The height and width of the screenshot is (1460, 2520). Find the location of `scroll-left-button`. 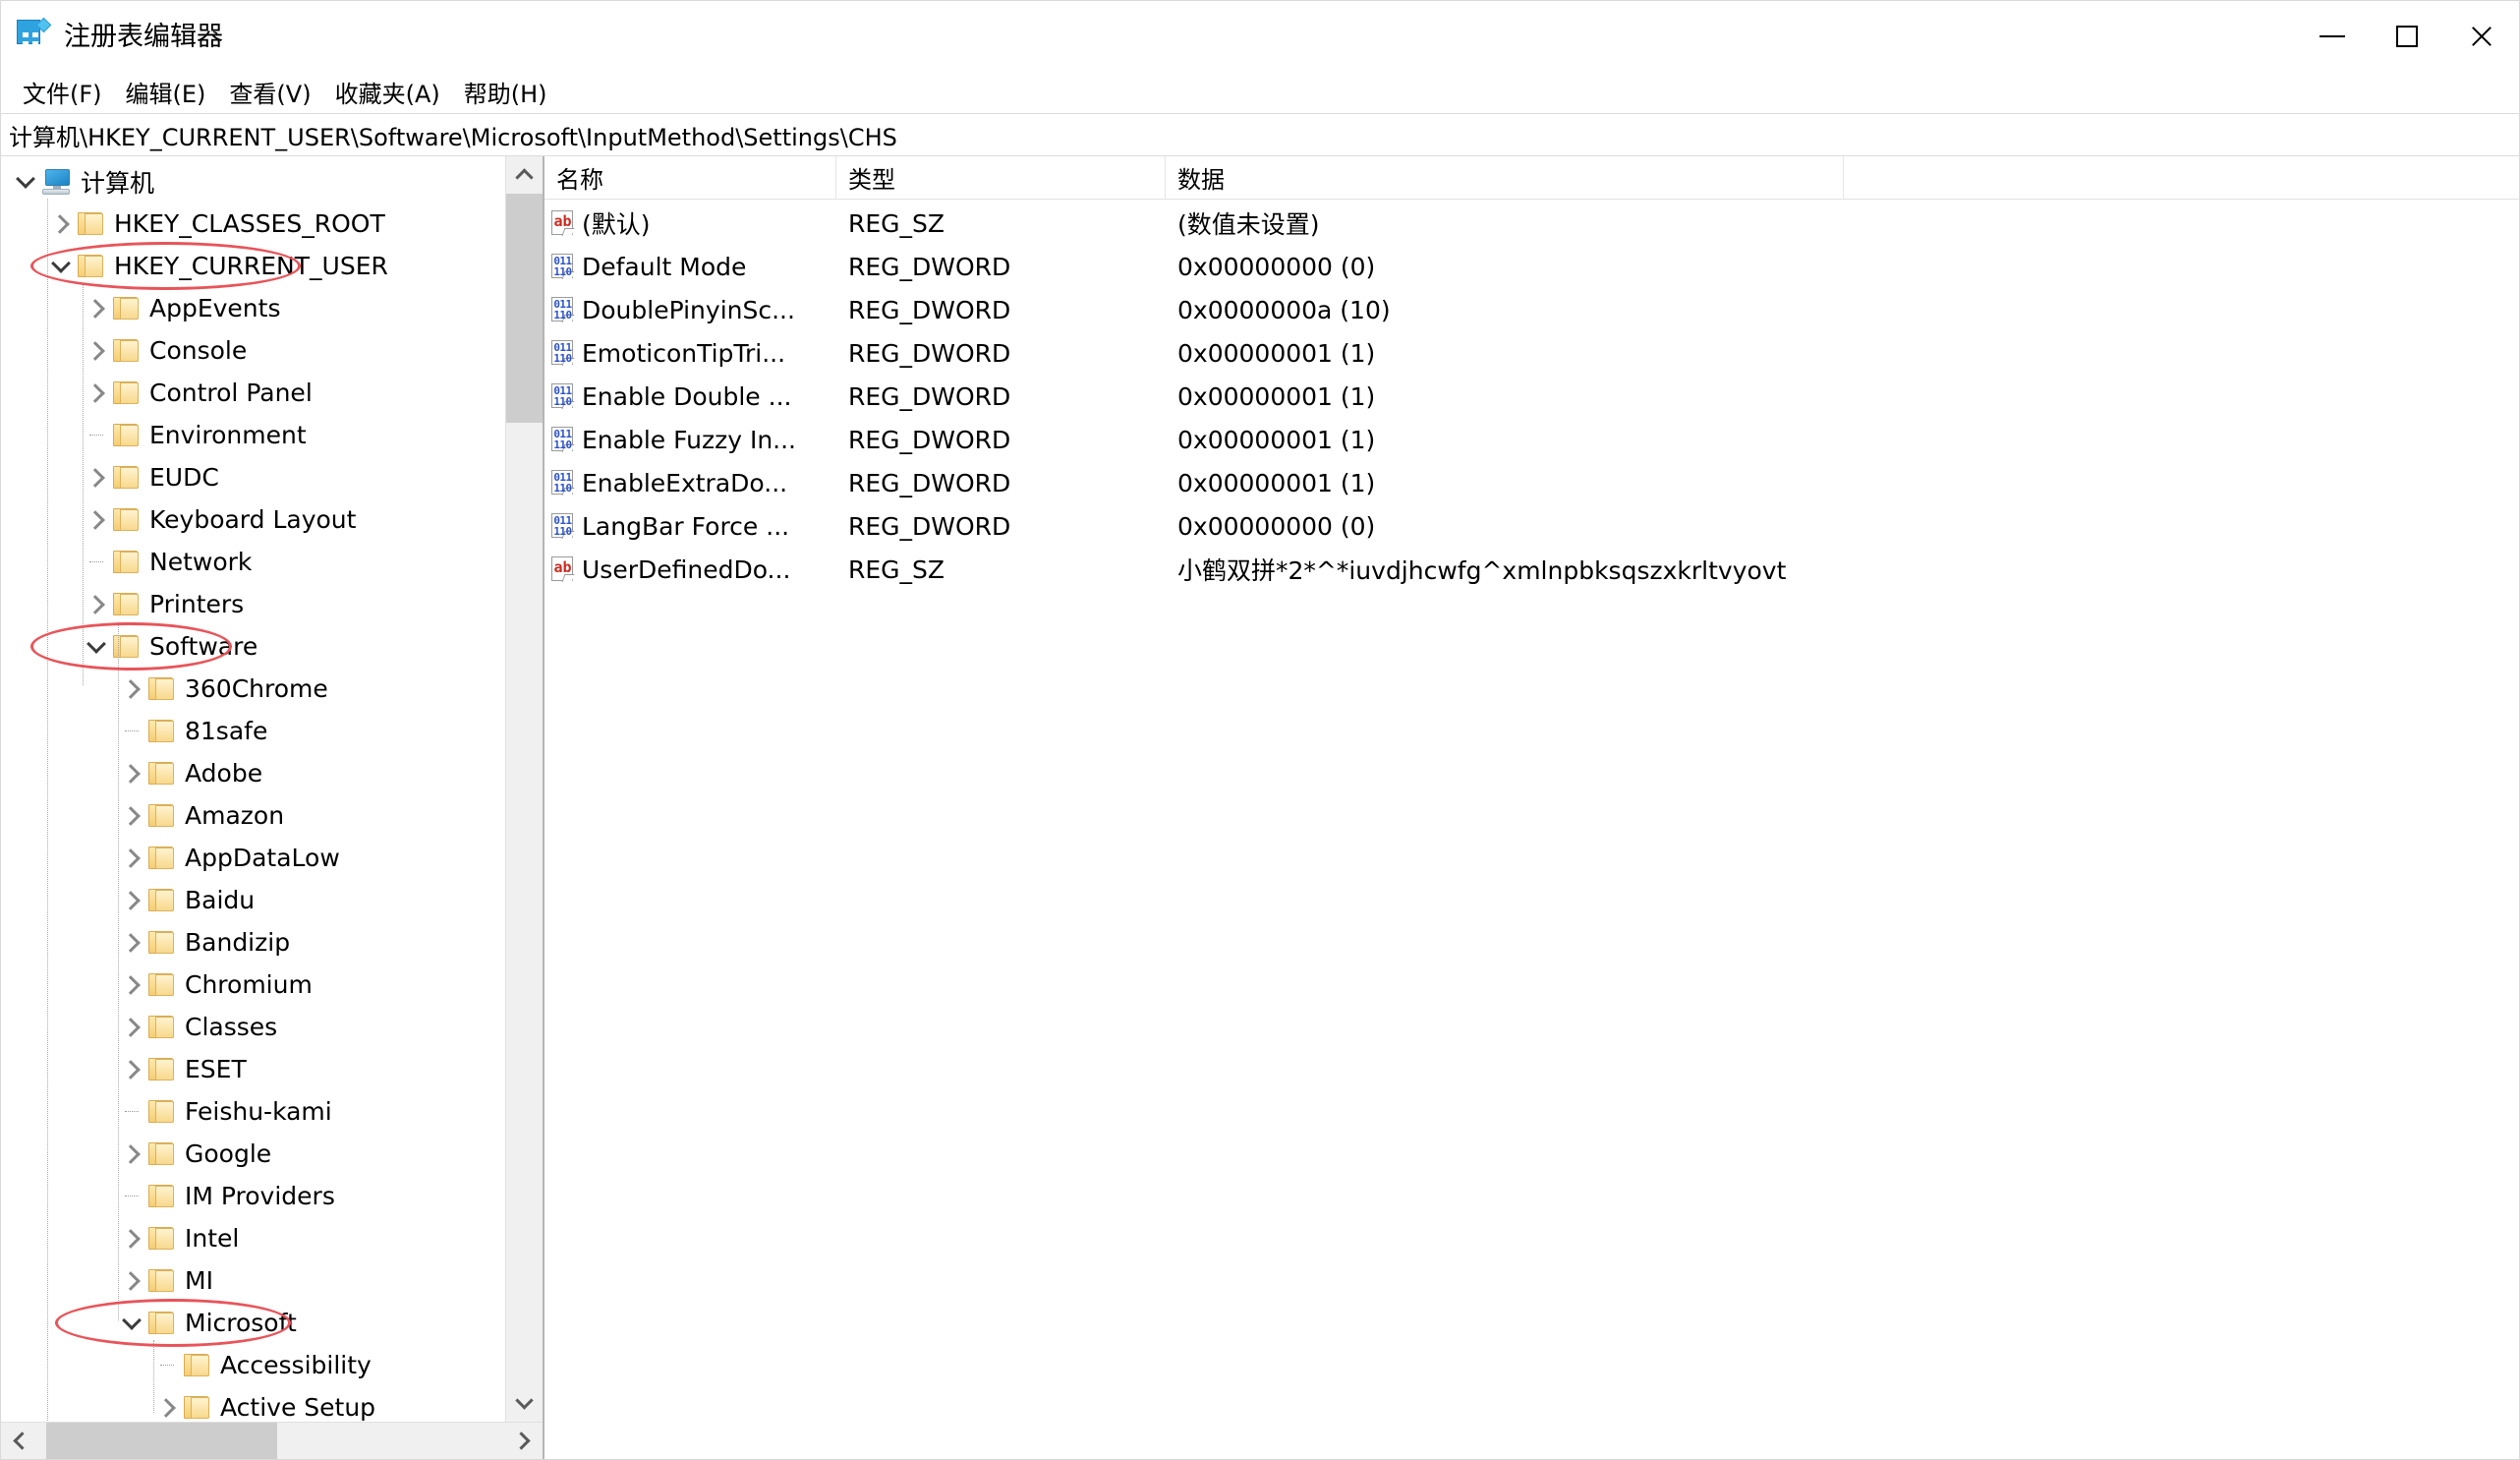

scroll-left-button is located at coordinates (19, 1441).